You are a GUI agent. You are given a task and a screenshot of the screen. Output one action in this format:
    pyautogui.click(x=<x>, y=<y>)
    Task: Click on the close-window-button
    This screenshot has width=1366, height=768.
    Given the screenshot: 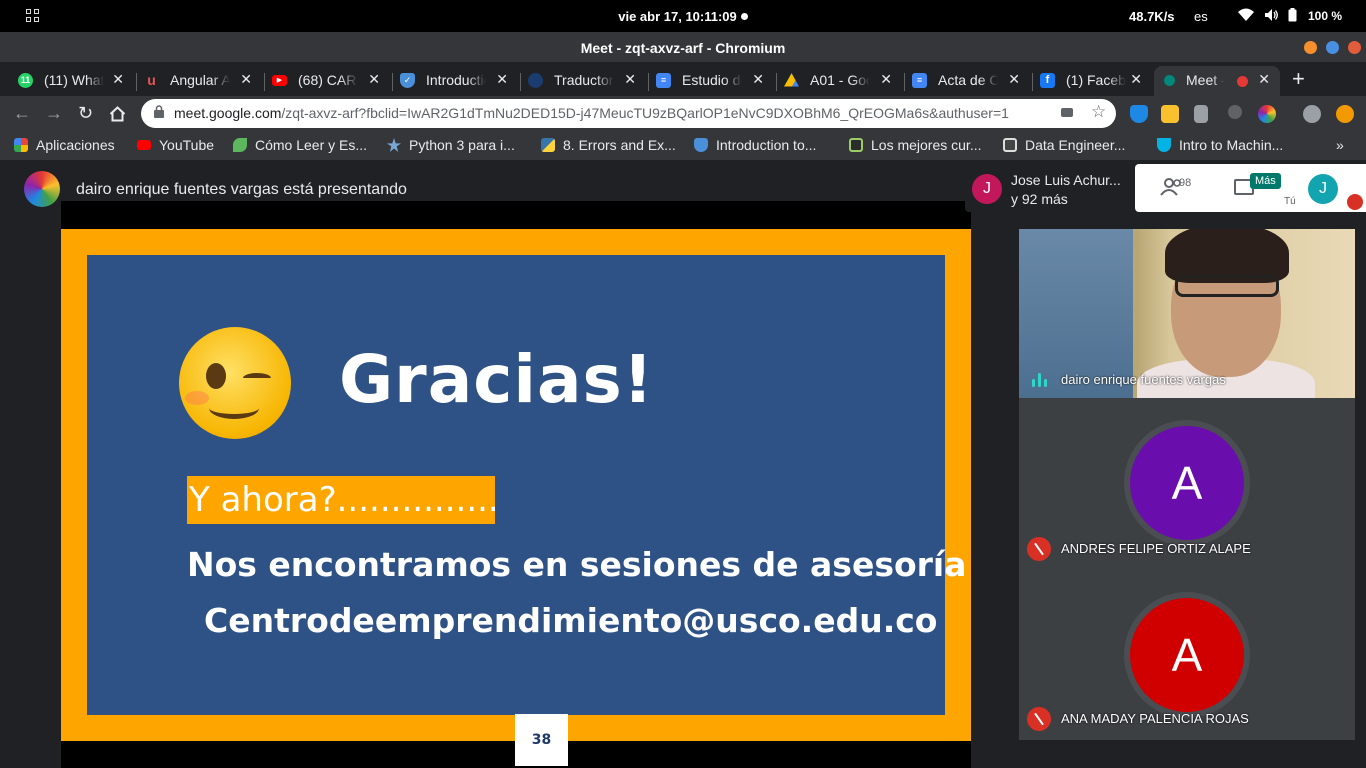 What is the action you would take?
    pyautogui.click(x=1354, y=47)
    